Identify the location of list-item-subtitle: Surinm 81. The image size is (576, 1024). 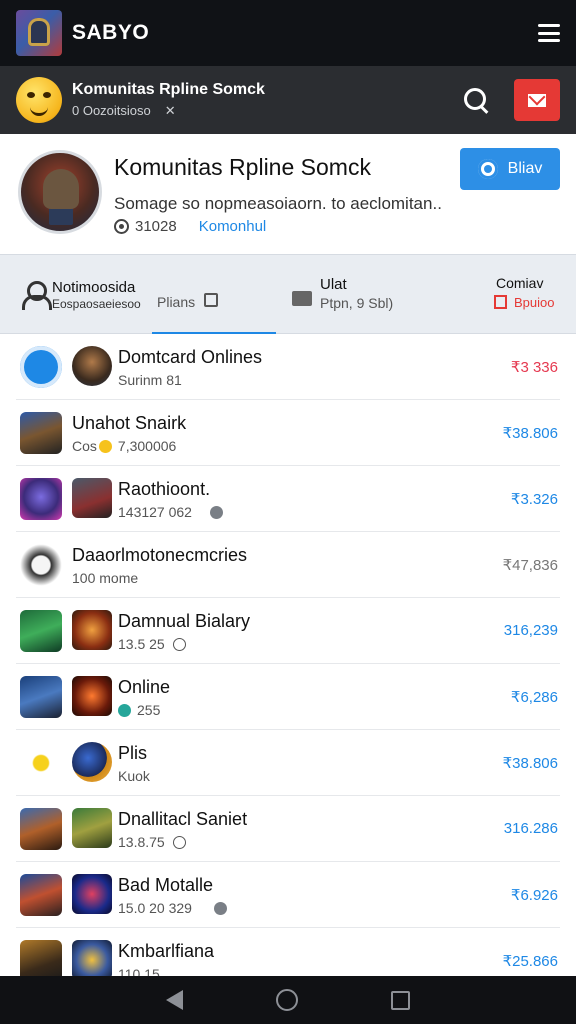
(150, 380).